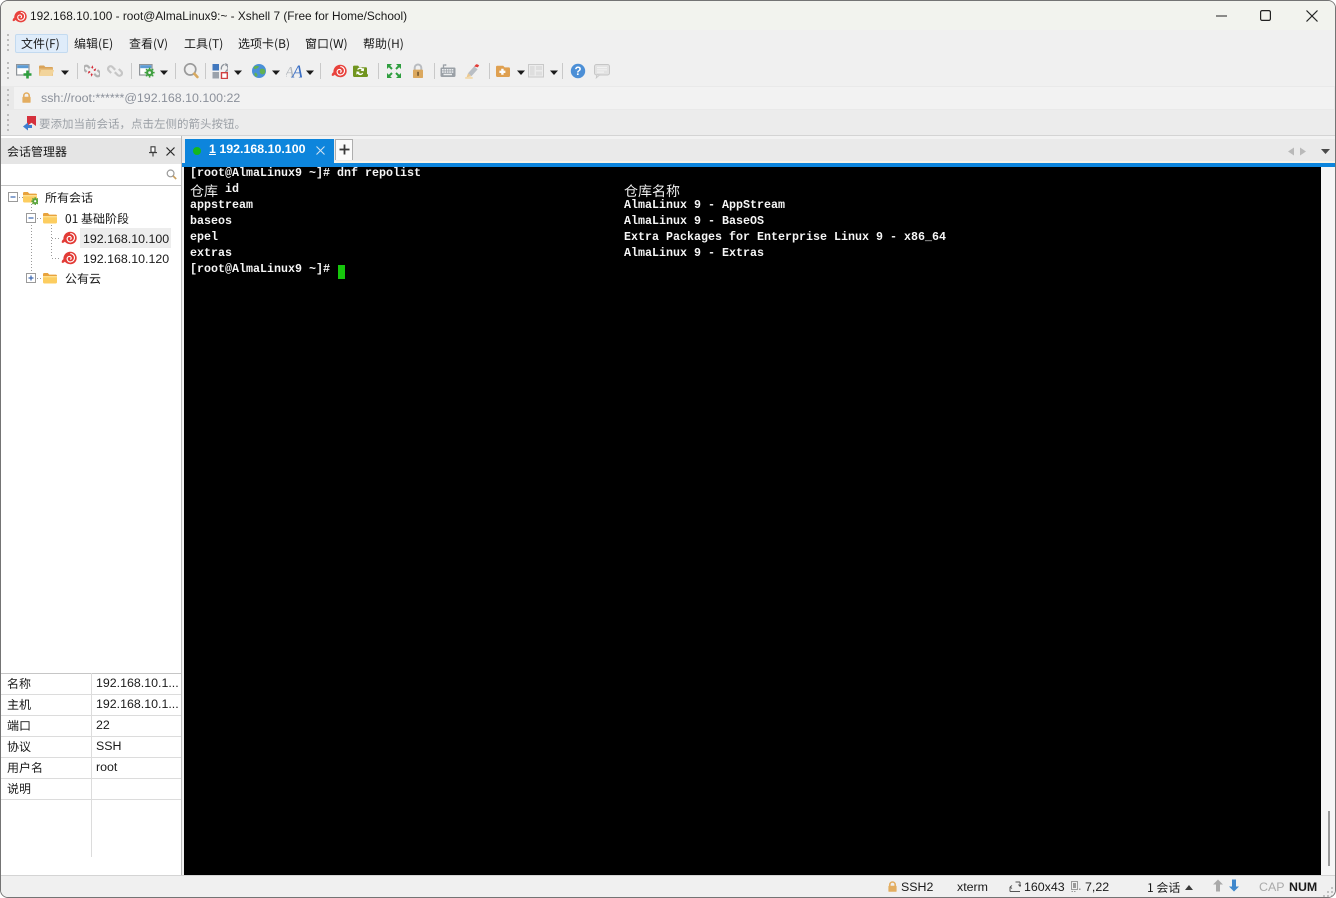  Describe the element at coordinates (296, 71) in the screenshot. I see `svg-text: A` at that location.